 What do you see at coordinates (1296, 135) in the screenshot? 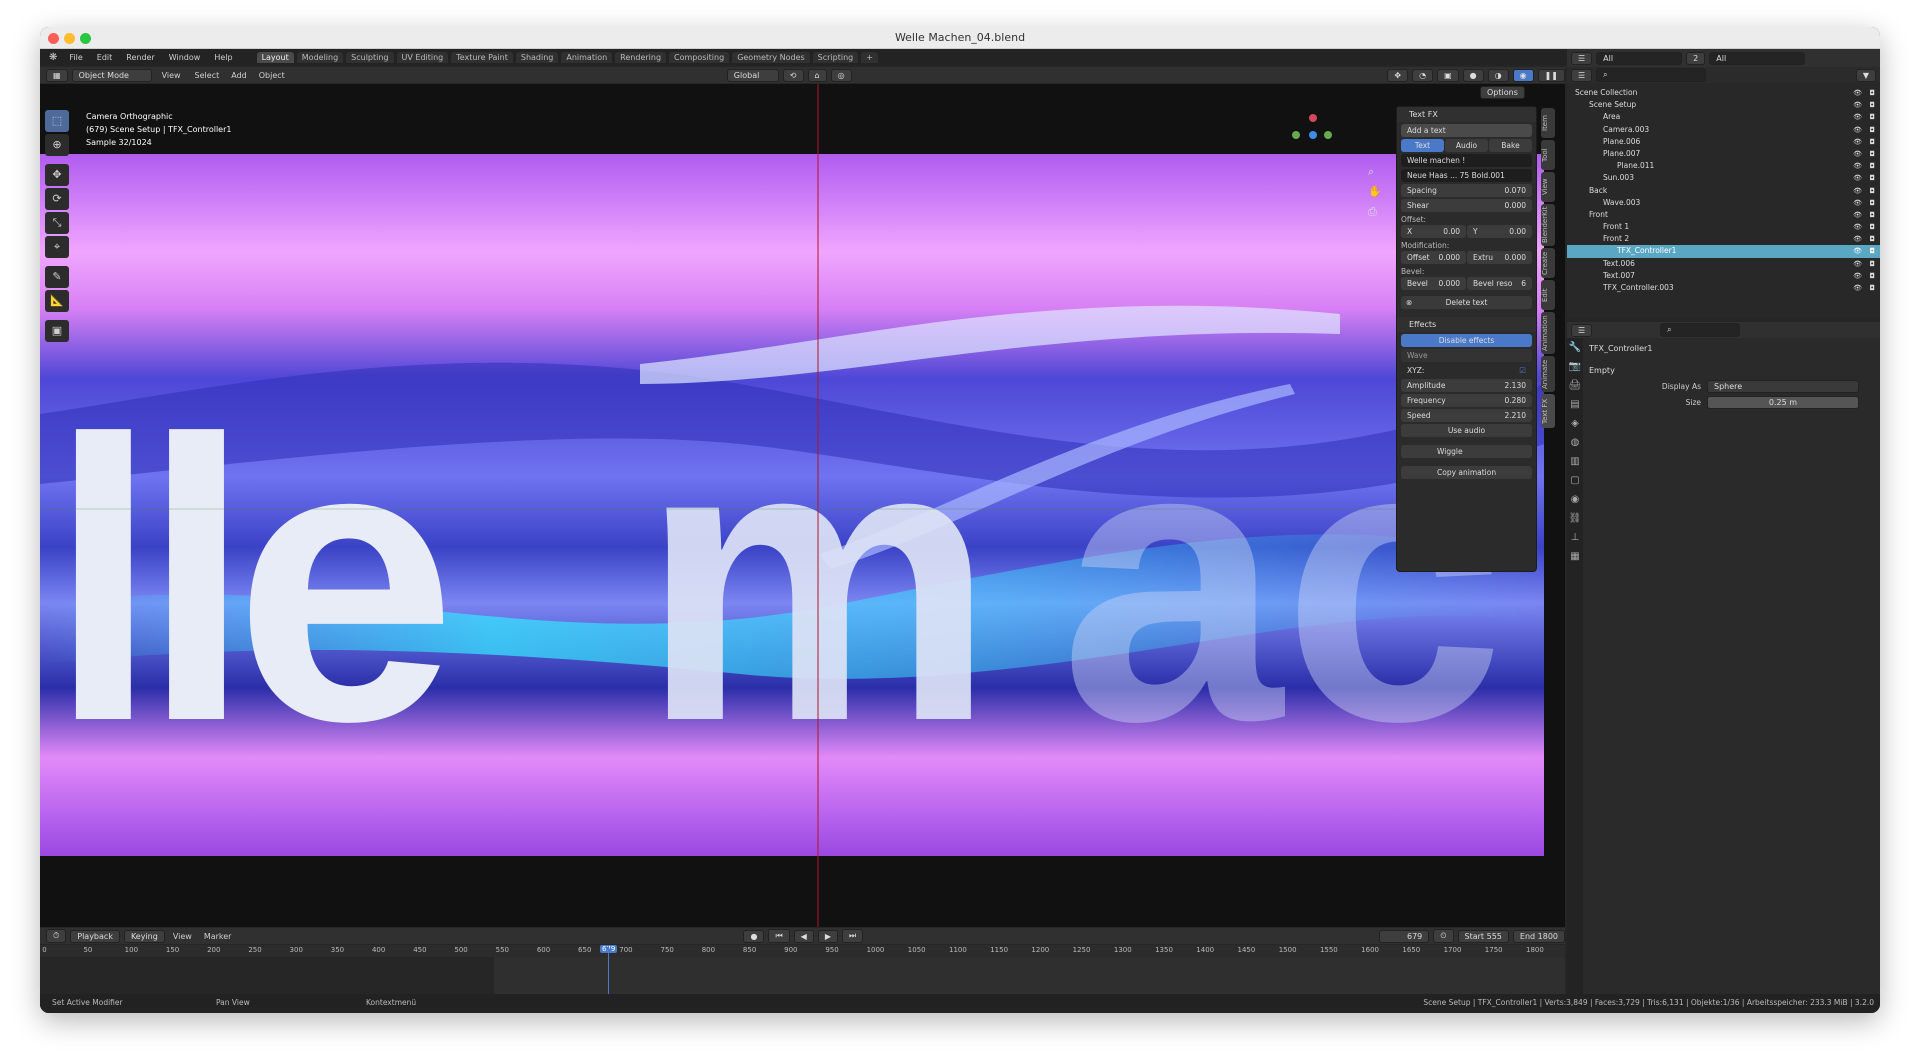
I see `gizmo-y-icon` at bounding box center [1296, 135].